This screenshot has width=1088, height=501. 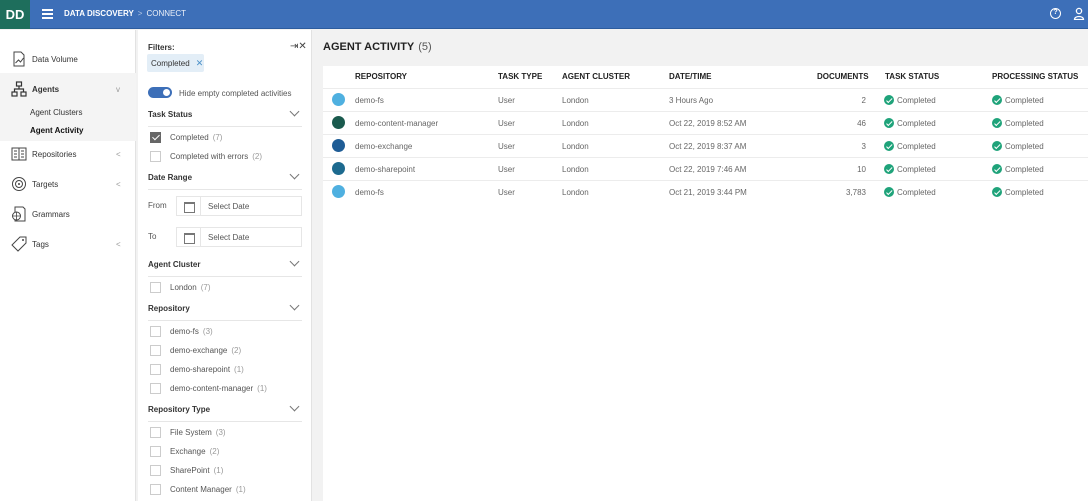 I want to click on filter-option-completed-with-errors: Completed with errors (2), so click(x=206, y=156).